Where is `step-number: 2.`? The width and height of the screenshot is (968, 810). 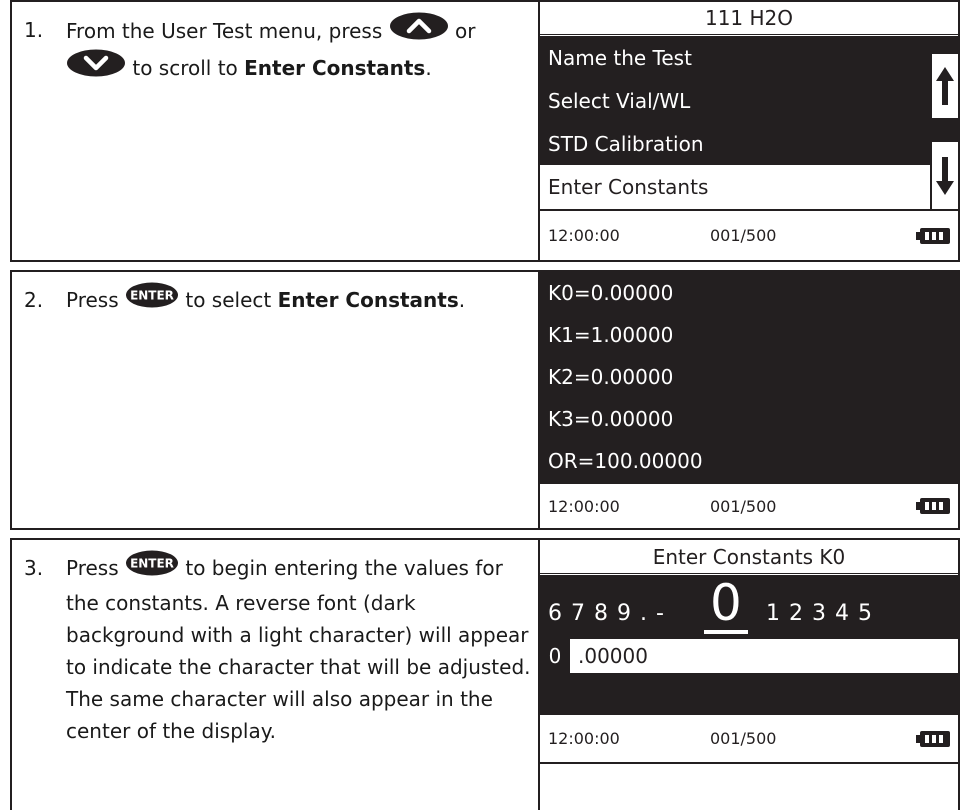
step-number: 2. is located at coordinates (34, 300).